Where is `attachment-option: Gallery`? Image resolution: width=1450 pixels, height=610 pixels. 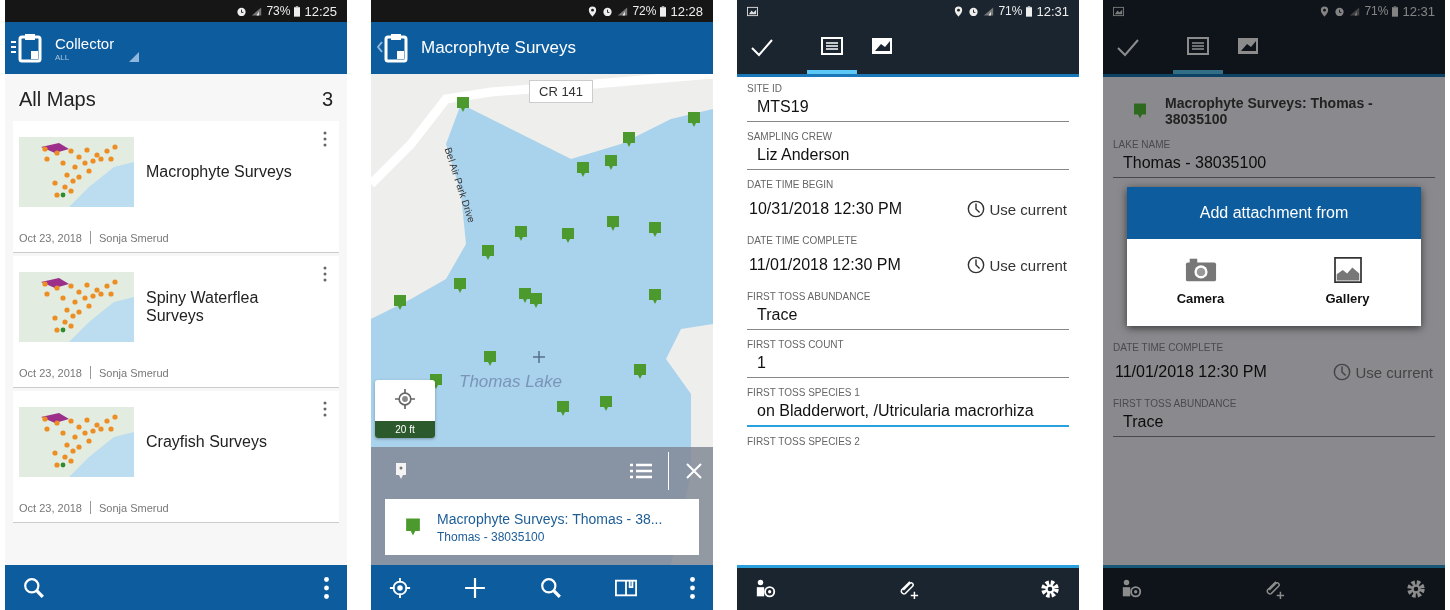 attachment-option: Gallery is located at coordinates (1347, 282).